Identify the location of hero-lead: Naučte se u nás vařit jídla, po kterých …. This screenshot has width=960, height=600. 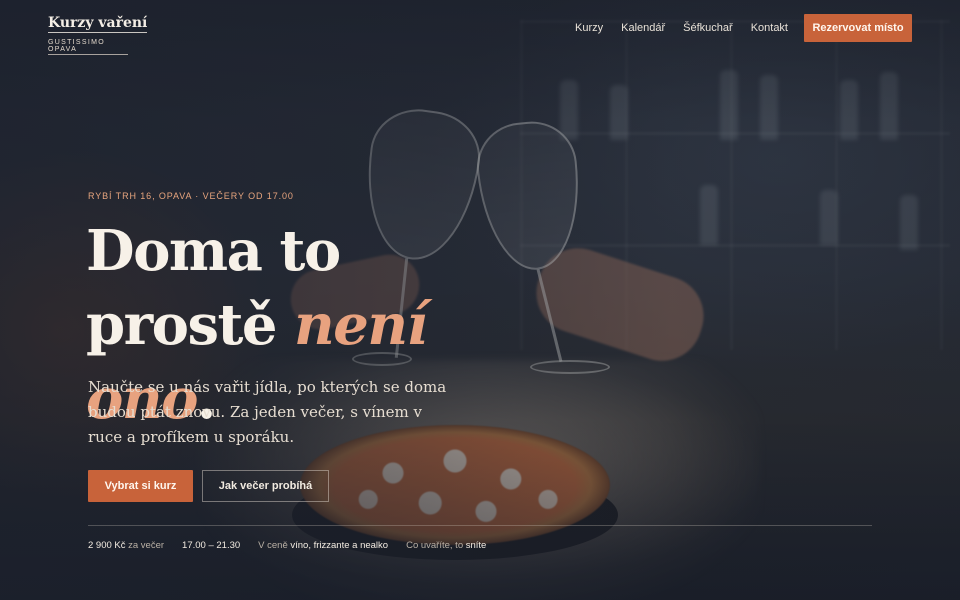
(267, 412).